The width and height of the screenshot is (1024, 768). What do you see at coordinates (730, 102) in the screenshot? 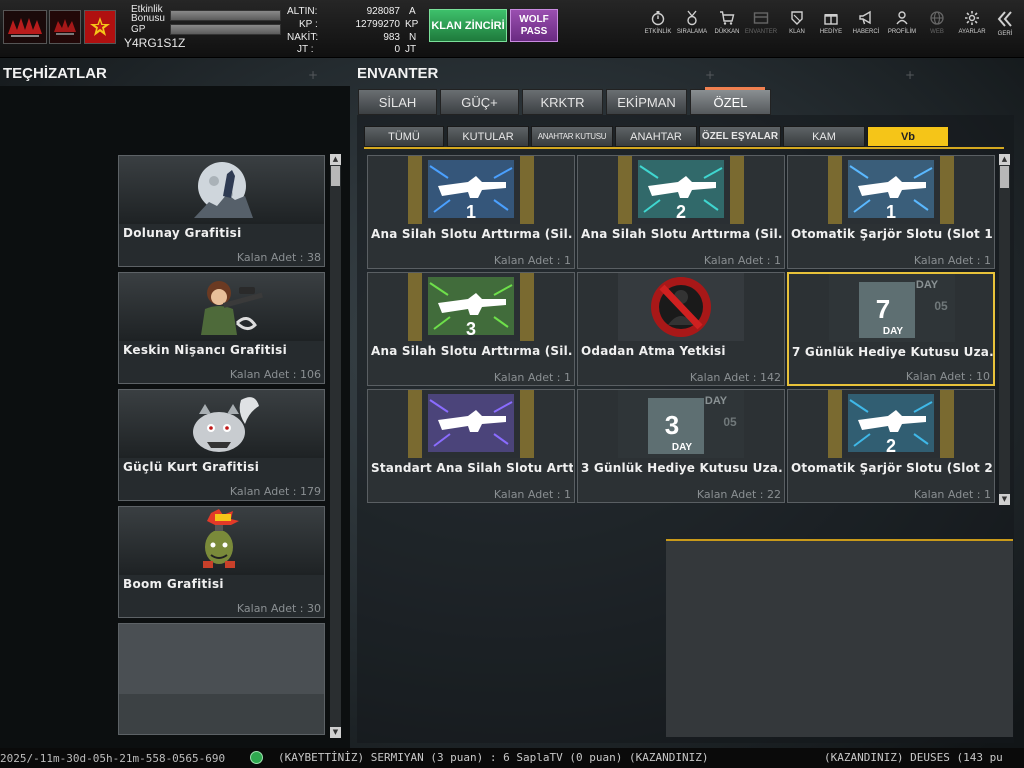
I see `tab-ozel: ÖZEL` at bounding box center [730, 102].